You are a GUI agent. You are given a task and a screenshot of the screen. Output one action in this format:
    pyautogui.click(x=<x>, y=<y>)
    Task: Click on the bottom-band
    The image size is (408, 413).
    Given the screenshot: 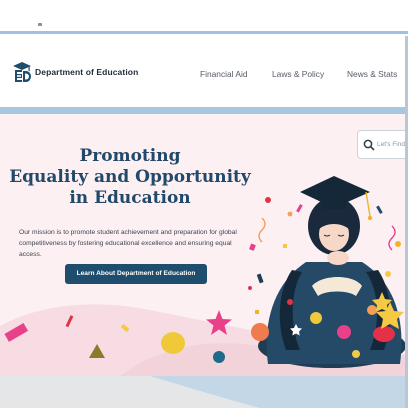 What is the action you would take?
    pyautogui.click(x=204, y=392)
    